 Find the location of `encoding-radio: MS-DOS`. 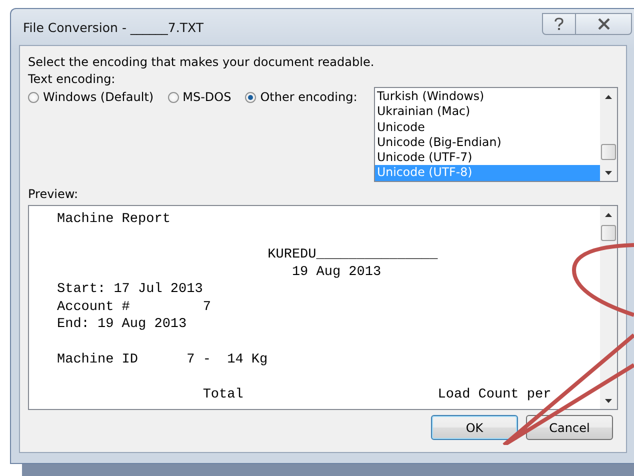

encoding-radio: MS-DOS is located at coordinates (200, 97).